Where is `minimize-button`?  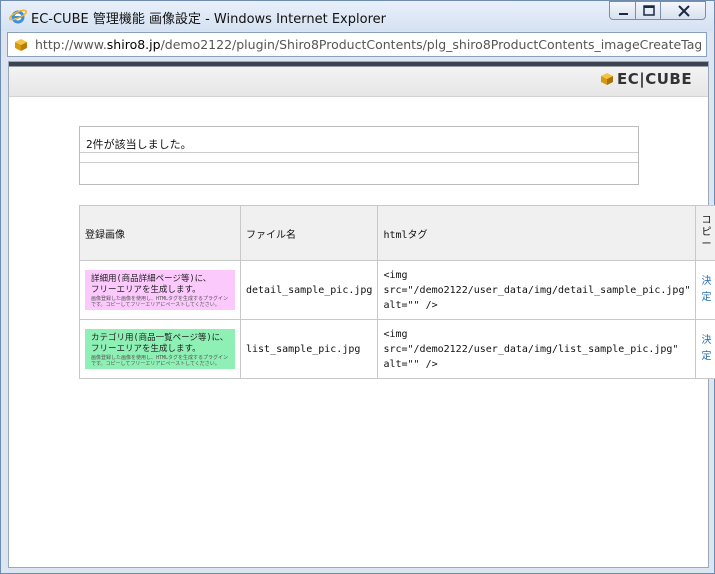
minimize-button is located at coordinates (622, 10).